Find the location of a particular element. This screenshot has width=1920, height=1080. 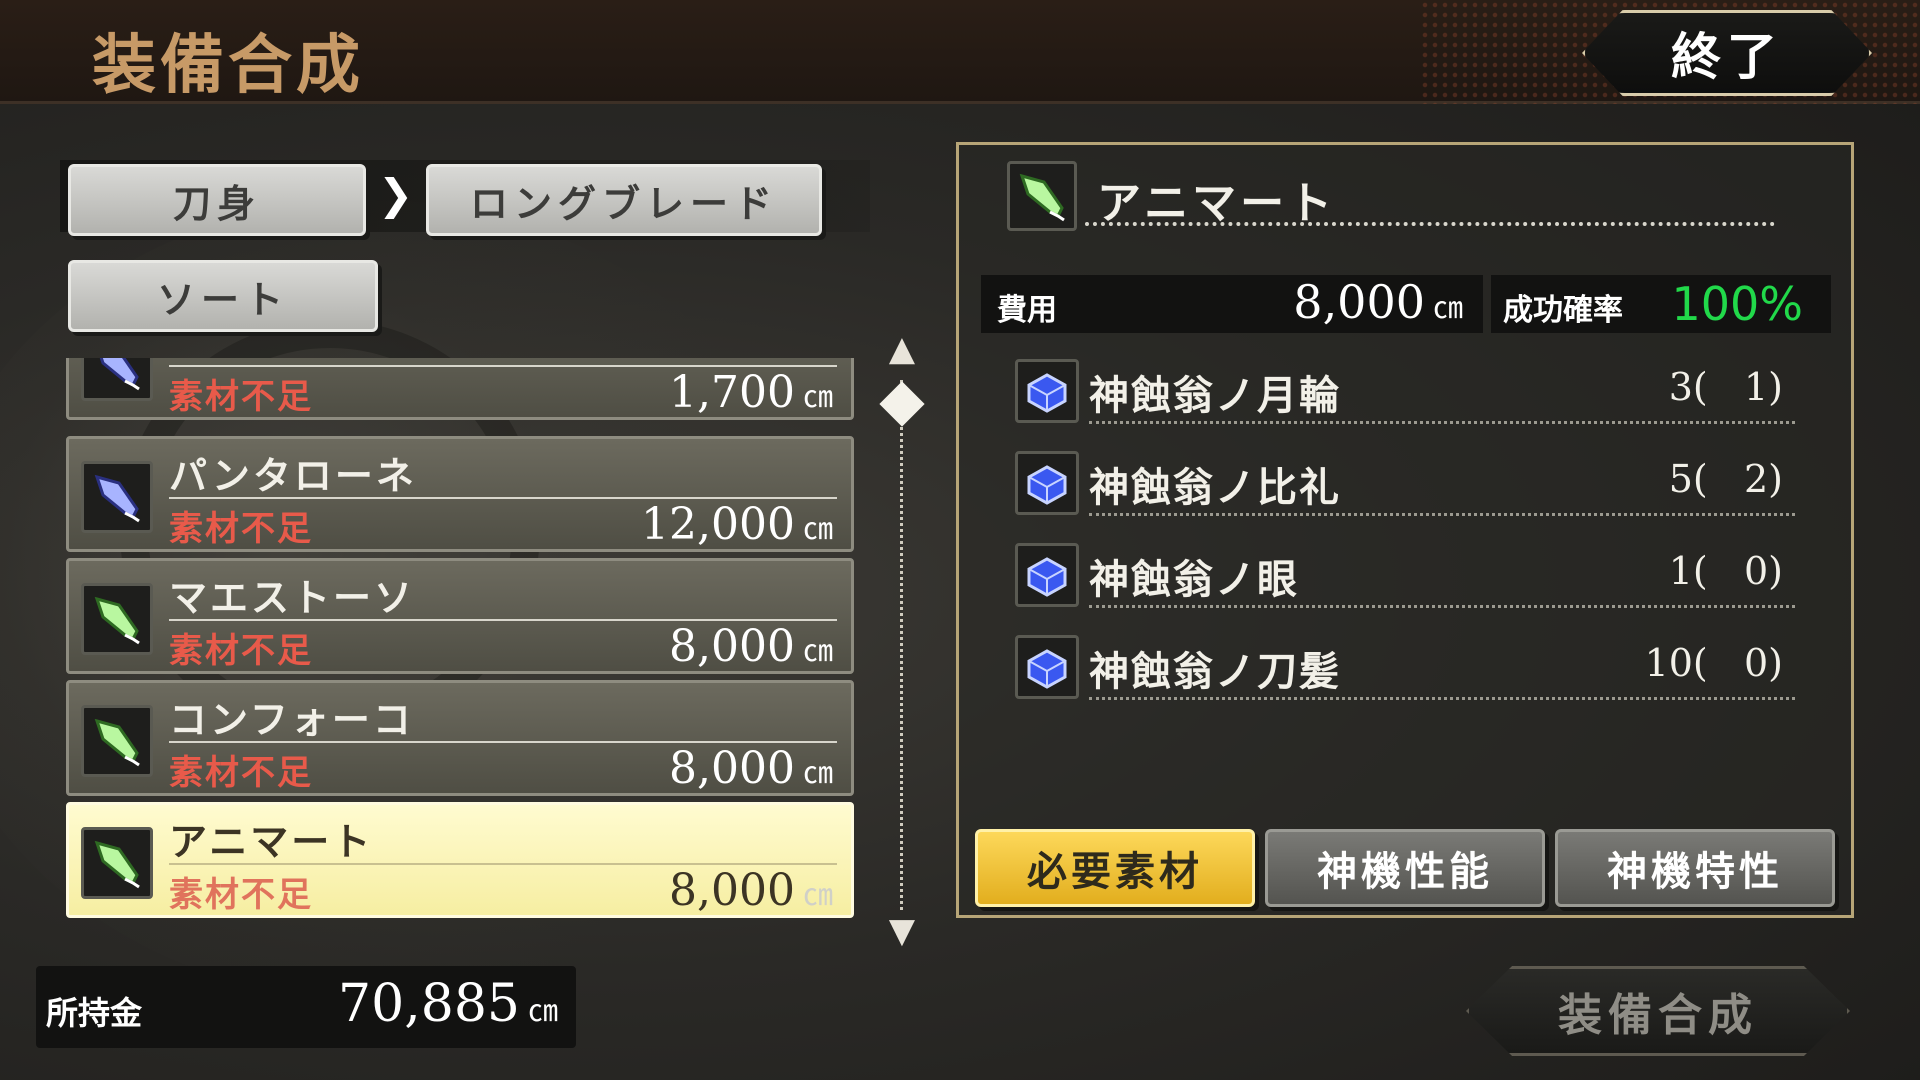

material-row: 神蝕翁ノ比礼 5( 2) is located at coordinates (1405, 482).